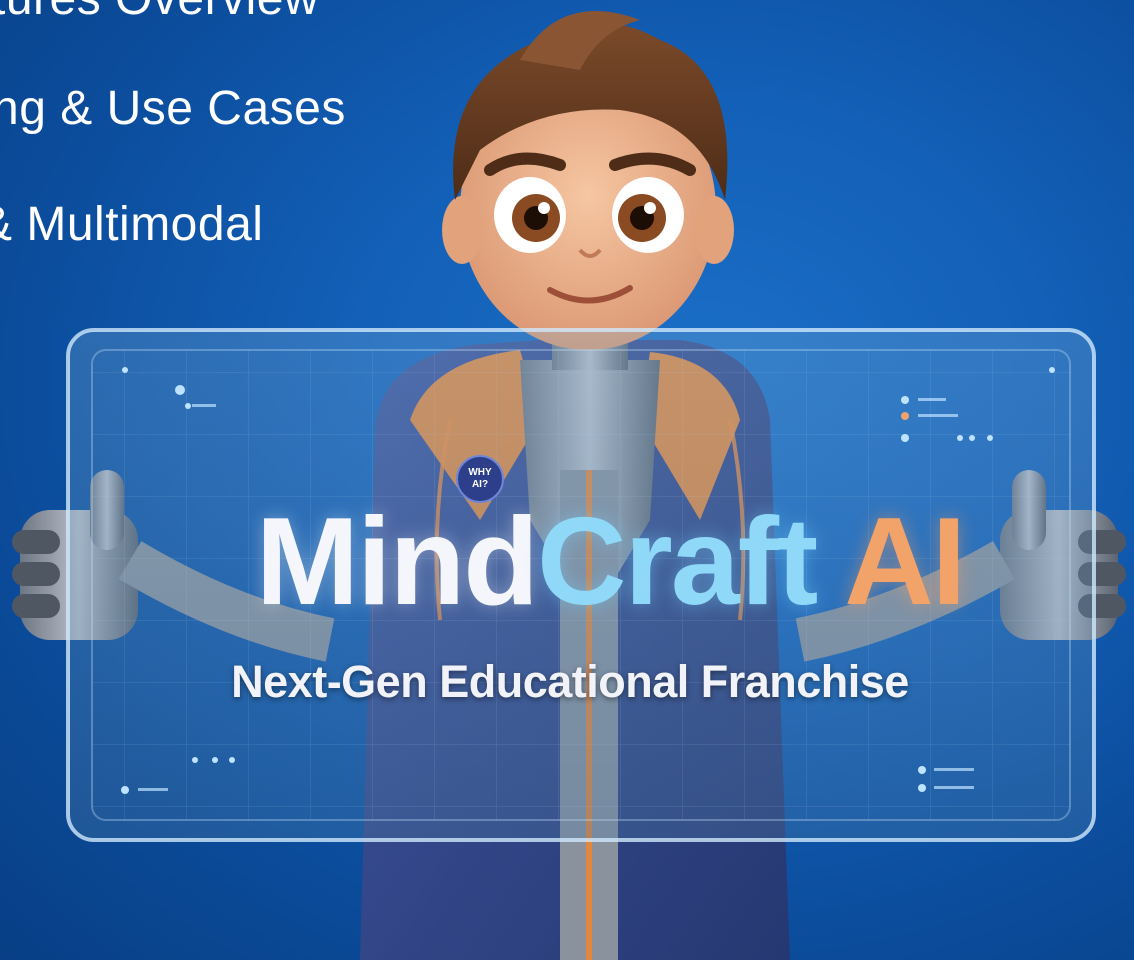 This screenshot has height=960, width=1134. What do you see at coordinates (588, 180) in the screenshot?
I see `mascot-head` at bounding box center [588, 180].